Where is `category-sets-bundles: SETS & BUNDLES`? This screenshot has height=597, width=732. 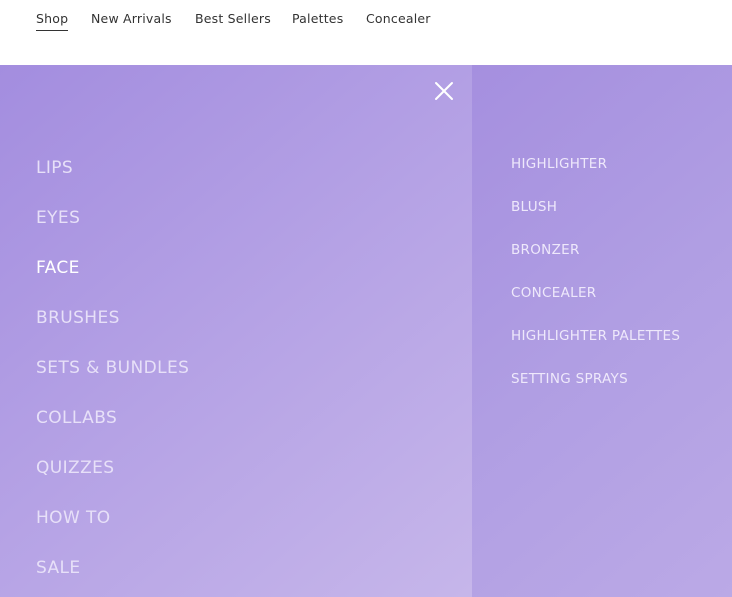 category-sets-bundles: SETS & BUNDLES is located at coordinates (112, 368).